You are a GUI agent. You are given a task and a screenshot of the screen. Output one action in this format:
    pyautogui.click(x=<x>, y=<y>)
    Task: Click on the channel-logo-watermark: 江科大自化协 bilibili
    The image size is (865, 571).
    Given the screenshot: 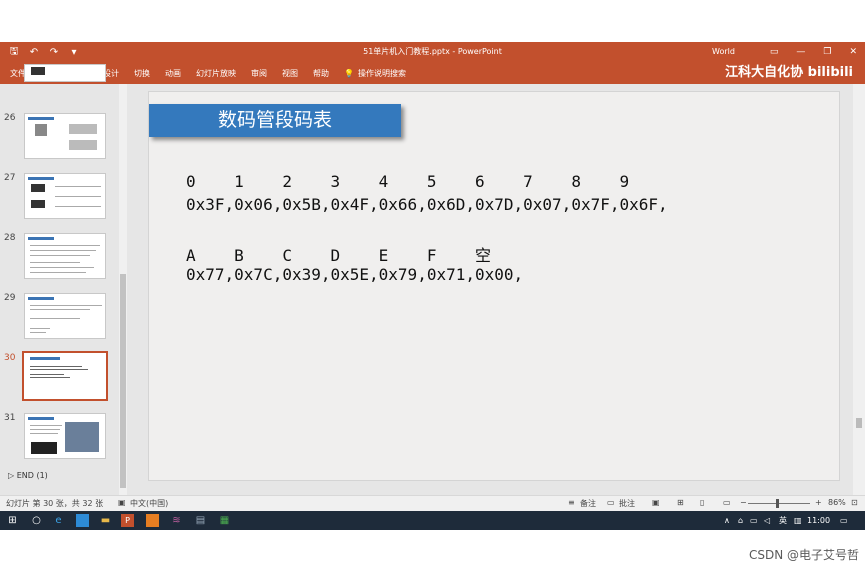 What is the action you would take?
    pyautogui.click(x=789, y=72)
    